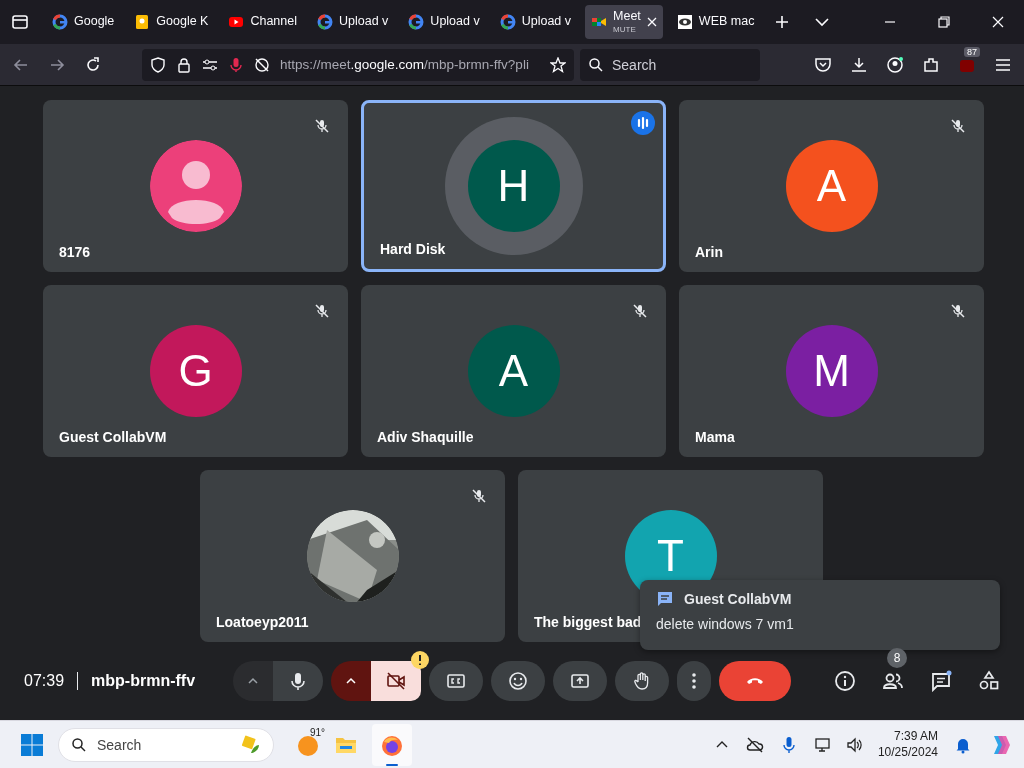 The image size is (1024, 768). Describe the element at coordinates (75, 252) in the screenshot. I see `participant-name: 8176` at that location.